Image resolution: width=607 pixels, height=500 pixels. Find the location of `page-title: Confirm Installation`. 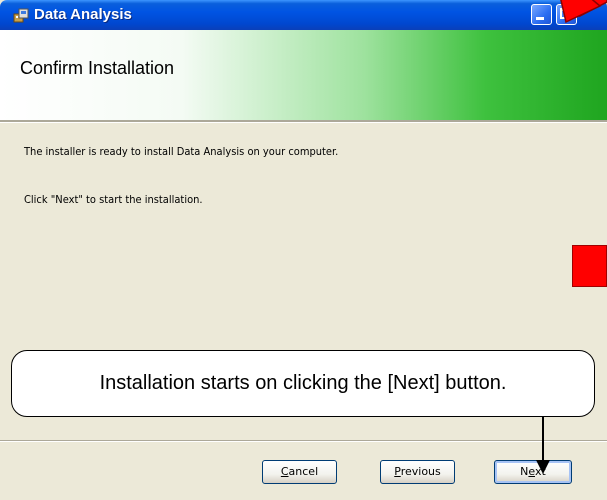

page-title: Confirm Installation is located at coordinates (97, 68).